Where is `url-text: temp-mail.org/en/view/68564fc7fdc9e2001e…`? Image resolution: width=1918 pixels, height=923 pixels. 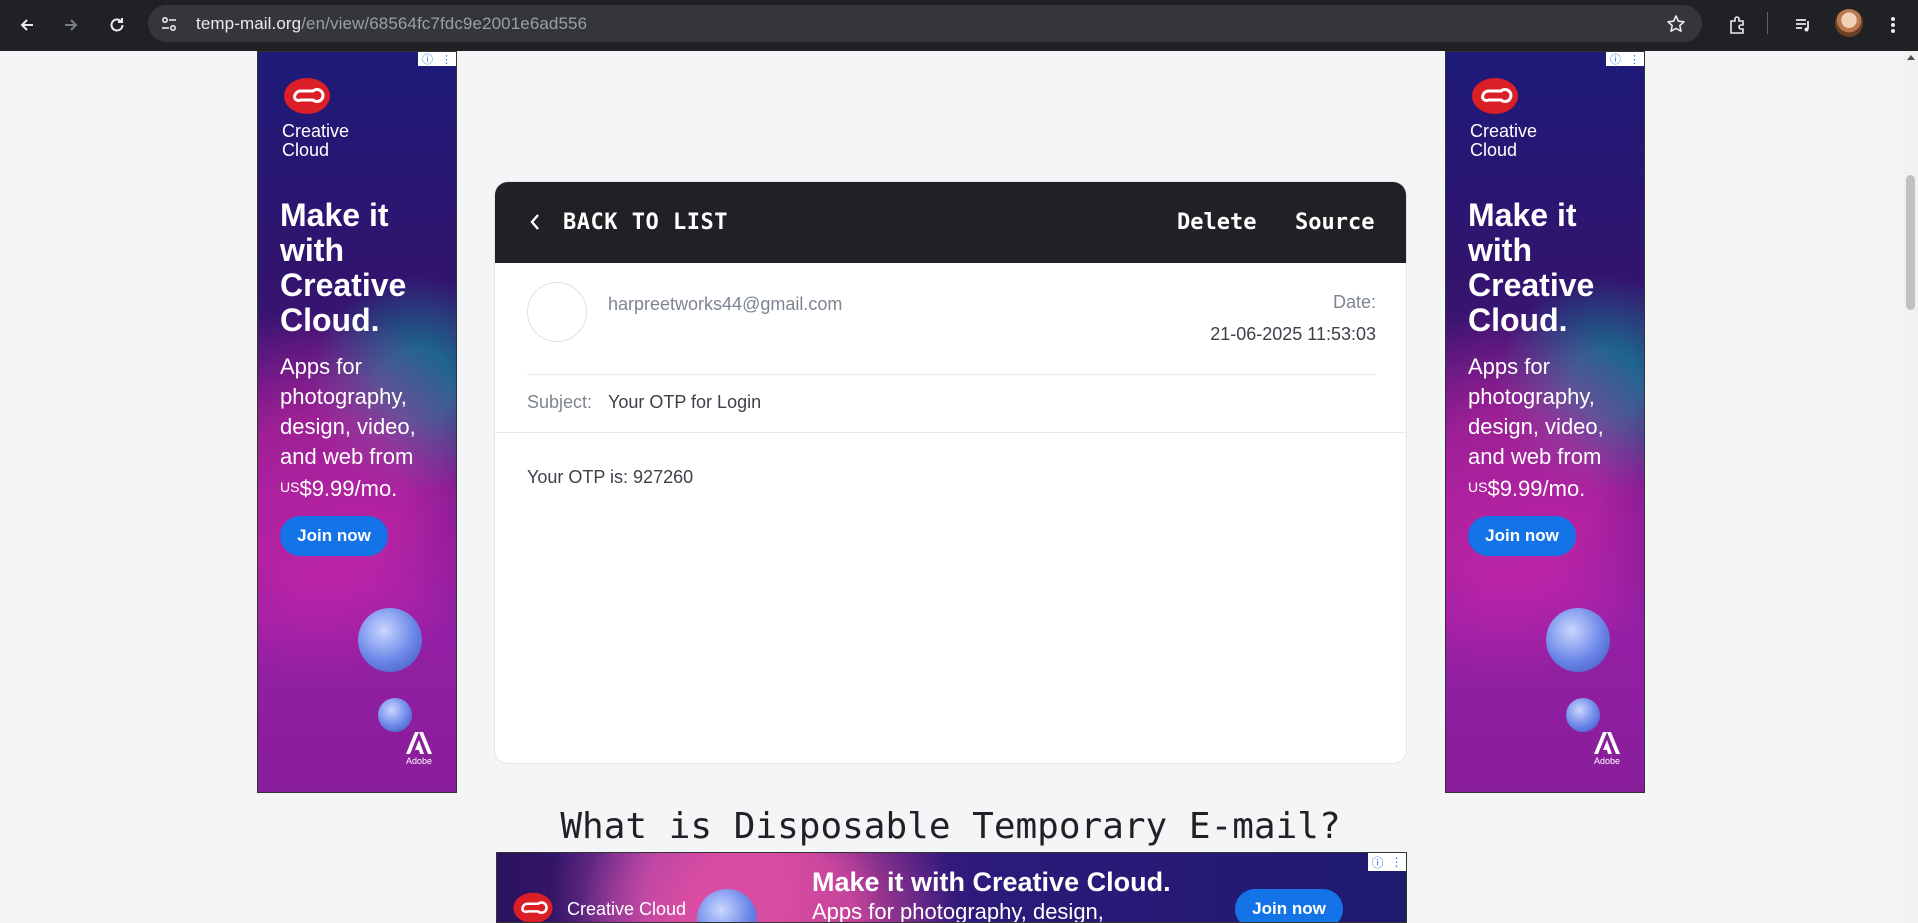 url-text: temp-mail.org/en/view/68564fc7fdc9e2001e… is located at coordinates (391, 24).